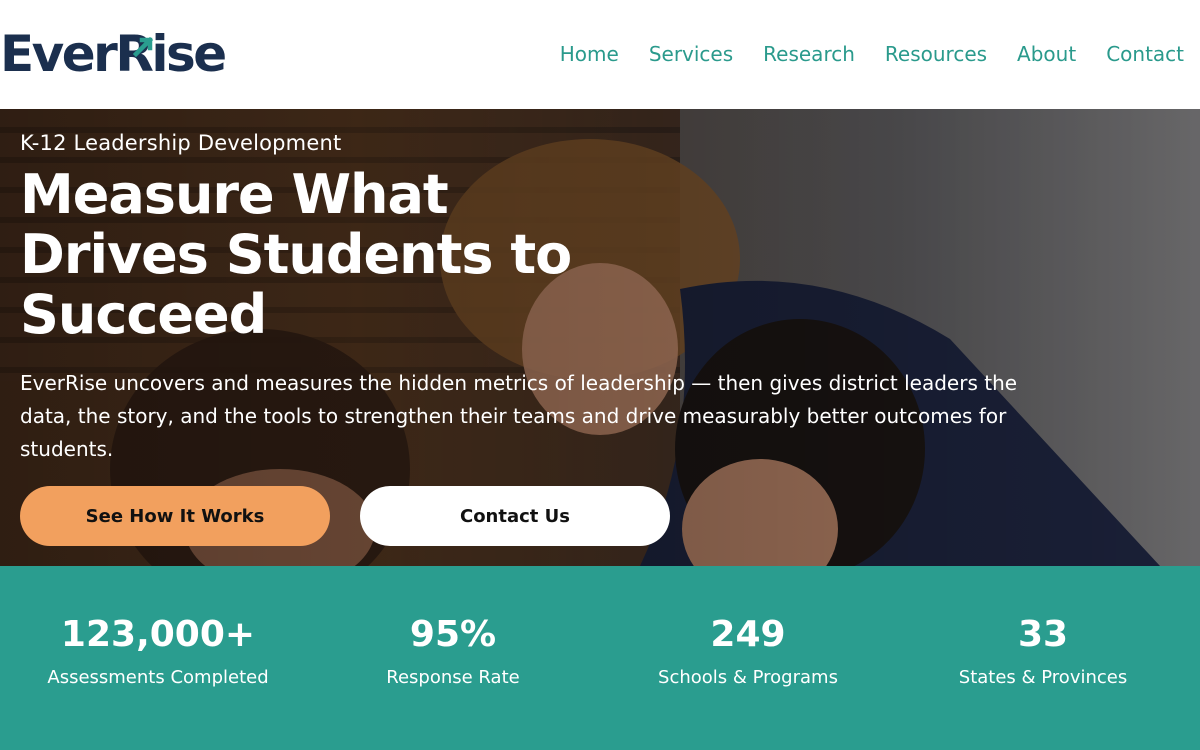  Describe the element at coordinates (158, 634) in the screenshot. I see `stat-value: 123,000+` at that location.